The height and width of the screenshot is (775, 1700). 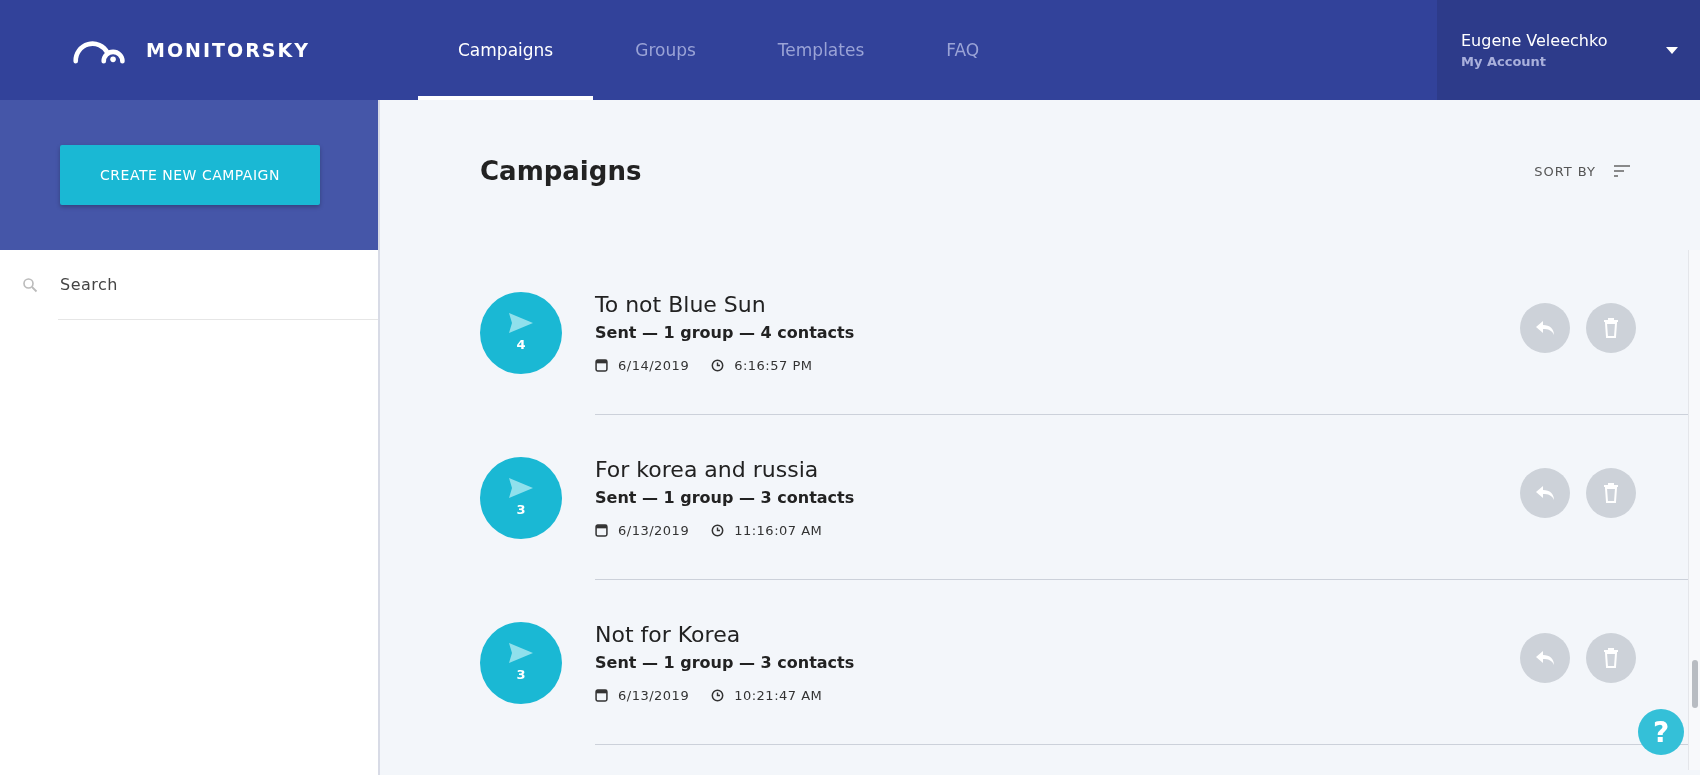 I want to click on account-menu: Eugene Veleechko My Account, so click(x=1568, y=50).